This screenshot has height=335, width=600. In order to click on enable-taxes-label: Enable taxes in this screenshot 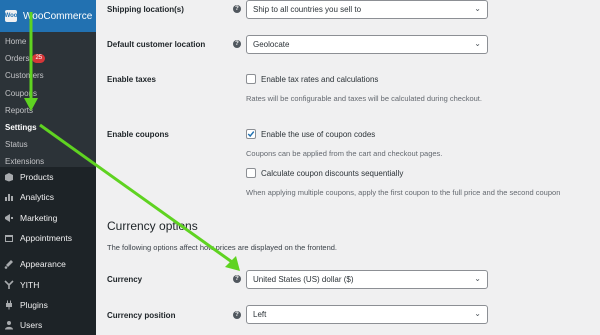, I will do `click(131, 79)`.